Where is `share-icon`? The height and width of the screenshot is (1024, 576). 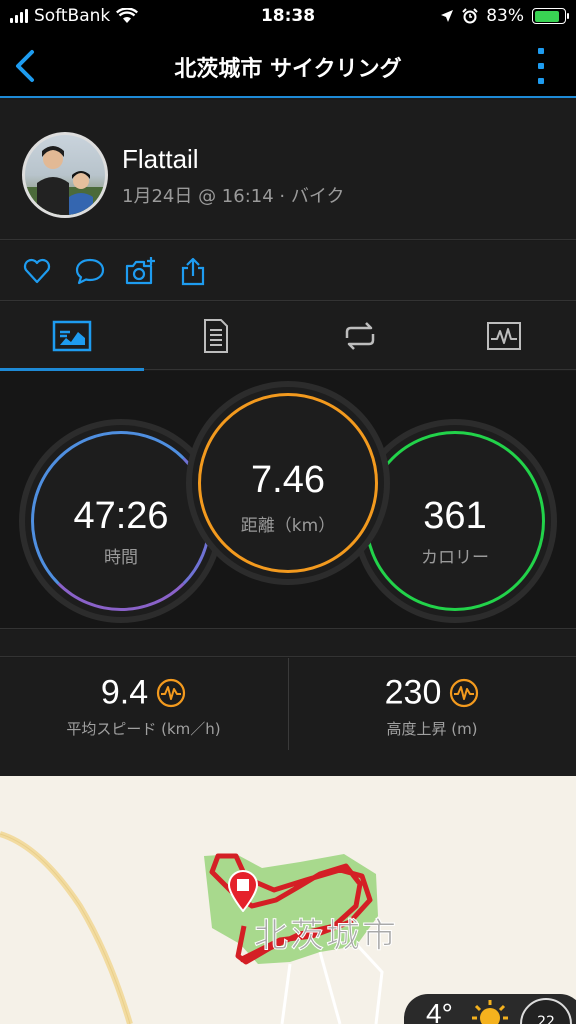 share-icon is located at coordinates (193, 271).